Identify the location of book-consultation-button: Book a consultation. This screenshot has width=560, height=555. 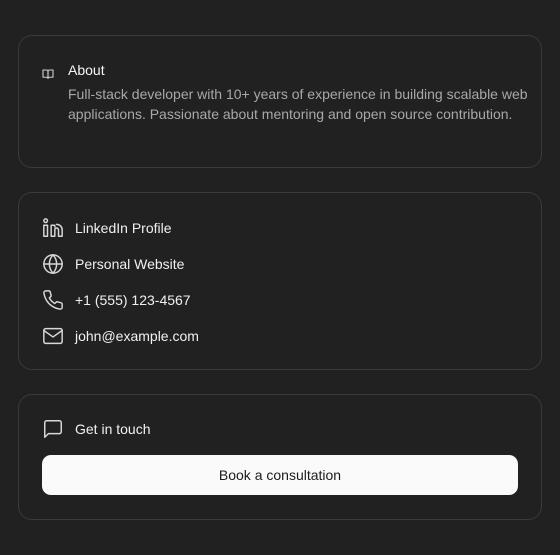
(280, 475).